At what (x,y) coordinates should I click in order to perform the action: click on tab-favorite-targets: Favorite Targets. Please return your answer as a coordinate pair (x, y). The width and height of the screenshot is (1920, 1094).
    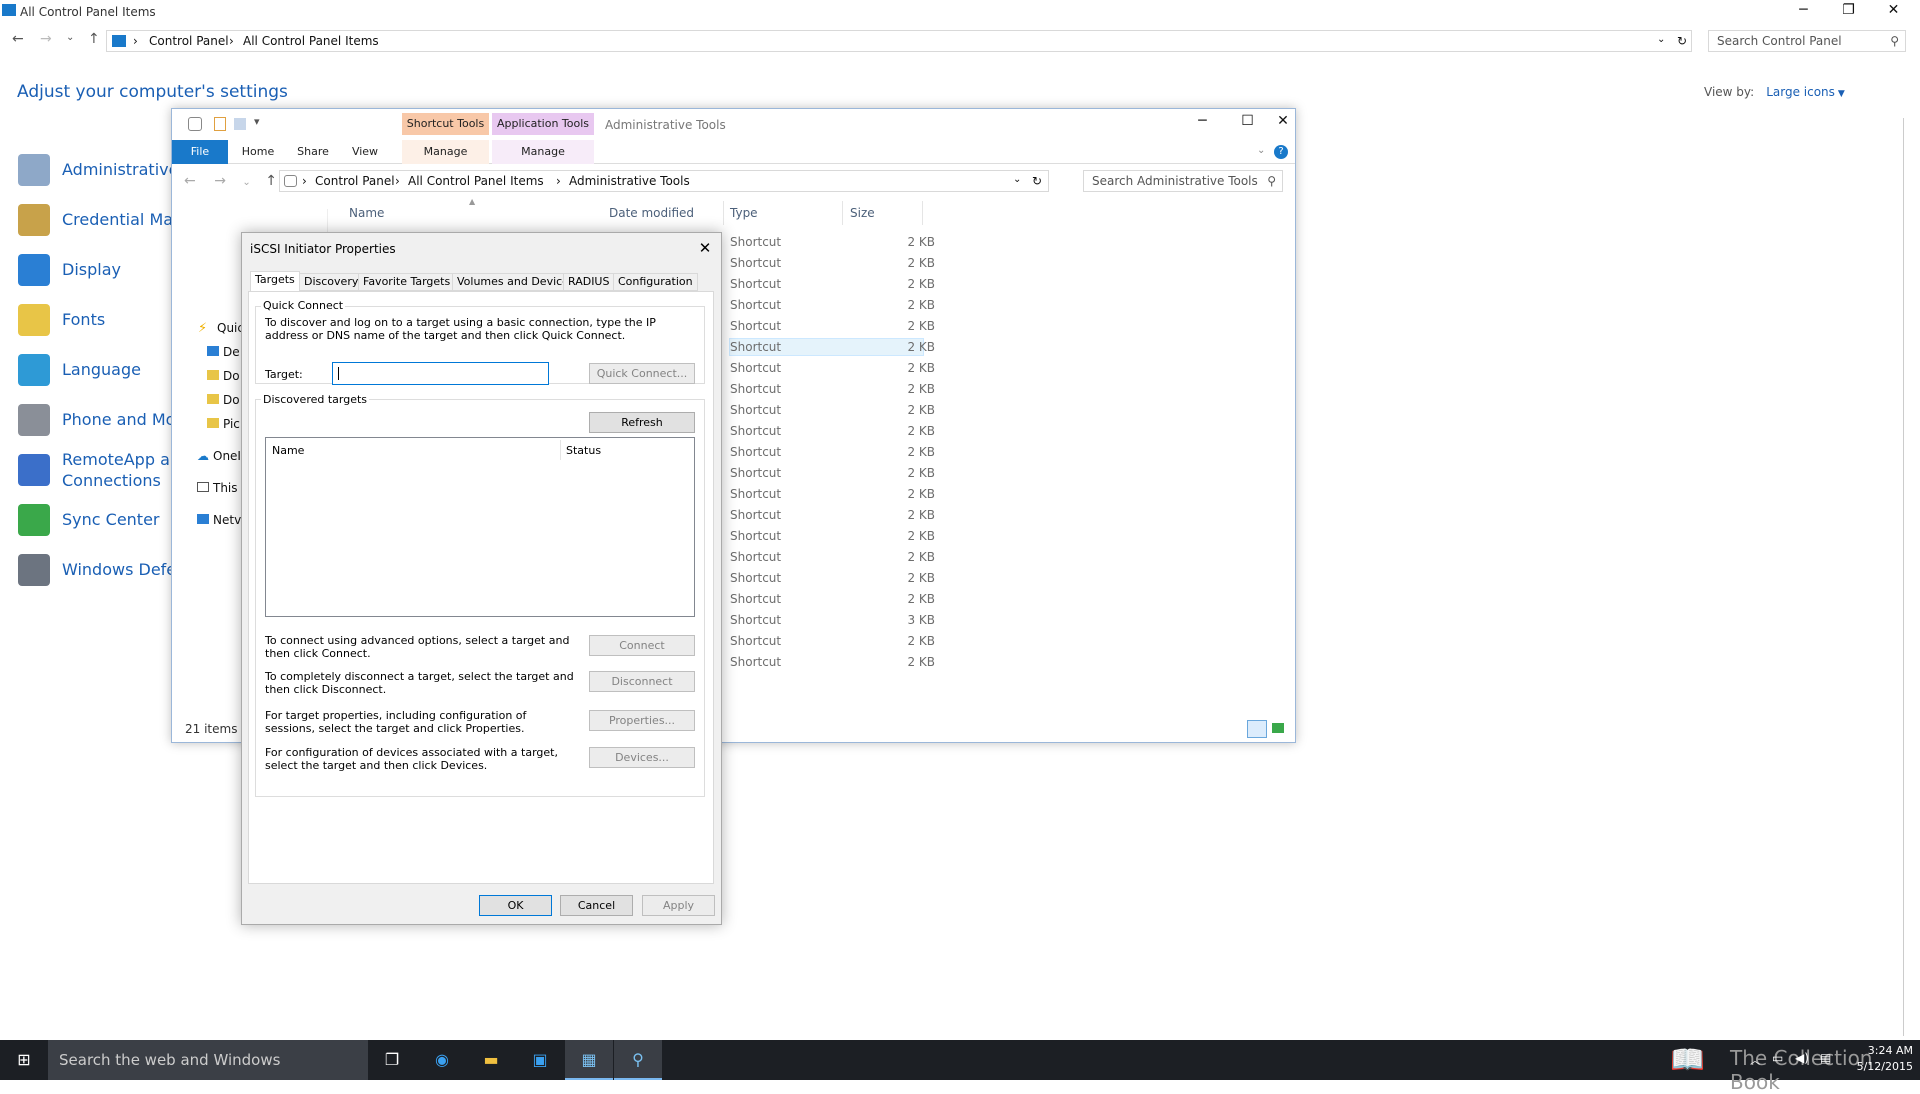
    Looking at the image, I should click on (407, 282).